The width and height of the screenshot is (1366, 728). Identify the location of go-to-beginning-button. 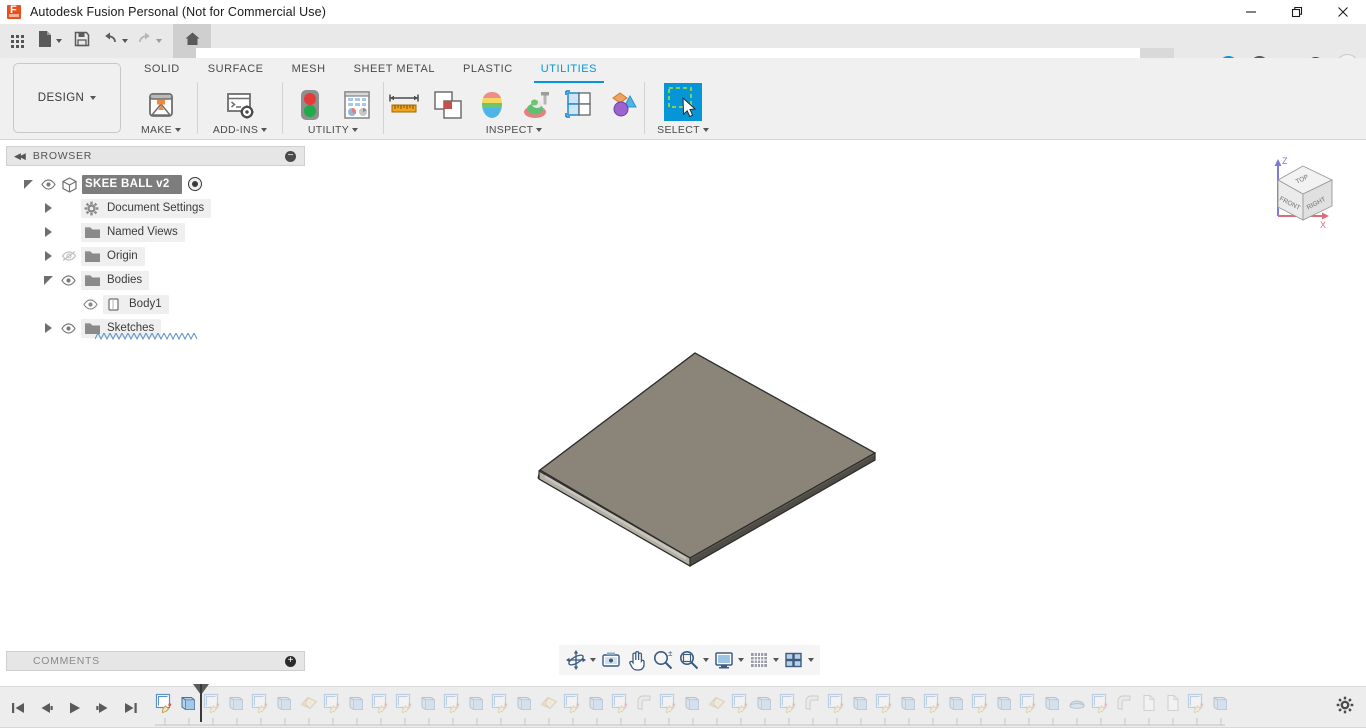
(18, 707).